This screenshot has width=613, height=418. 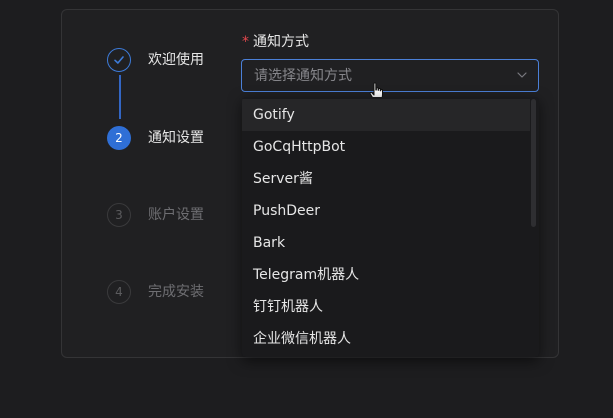 What do you see at coordinates (176, 138) in the screenshot?
I see `step-2-label: 通知设置` at bounding box center [176, 138].